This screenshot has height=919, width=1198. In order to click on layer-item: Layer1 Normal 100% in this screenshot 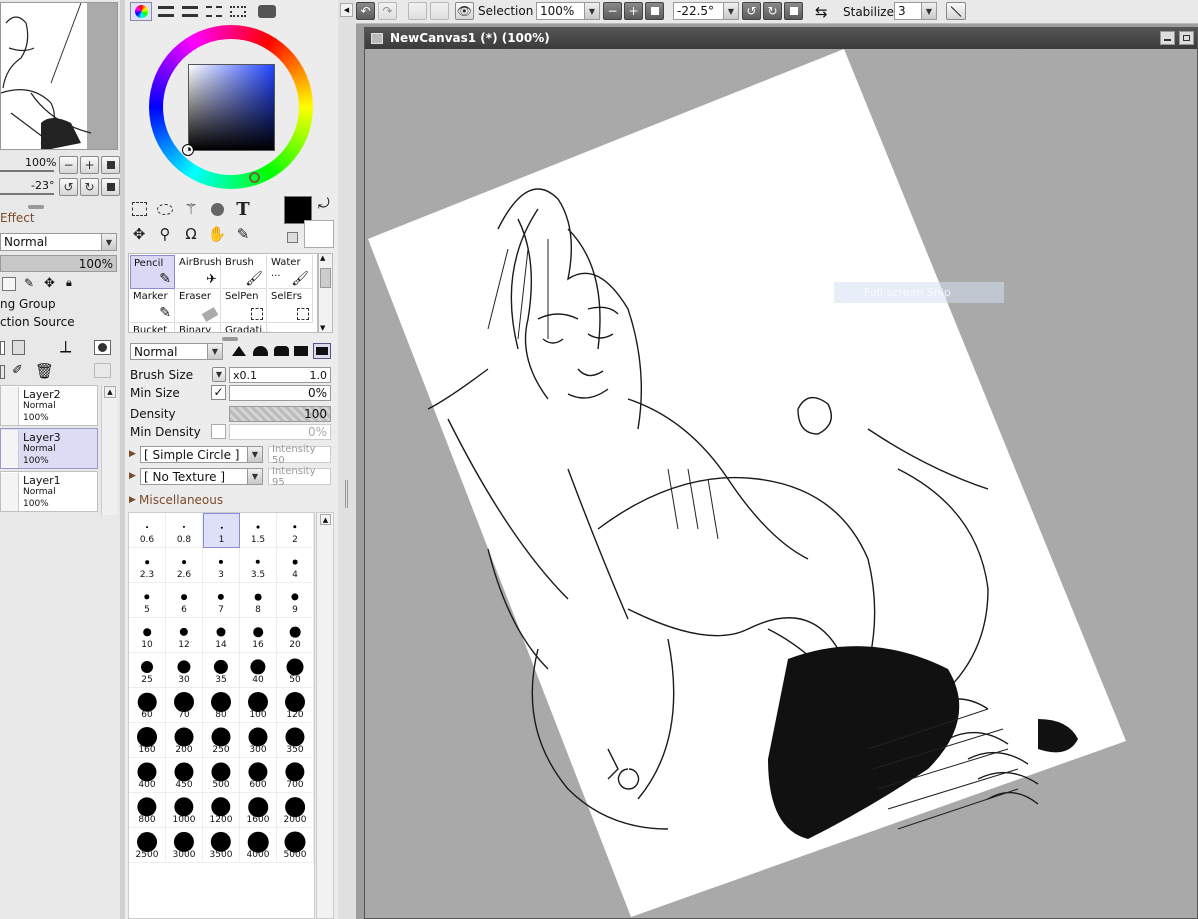, I will do `click(49, 491)`.